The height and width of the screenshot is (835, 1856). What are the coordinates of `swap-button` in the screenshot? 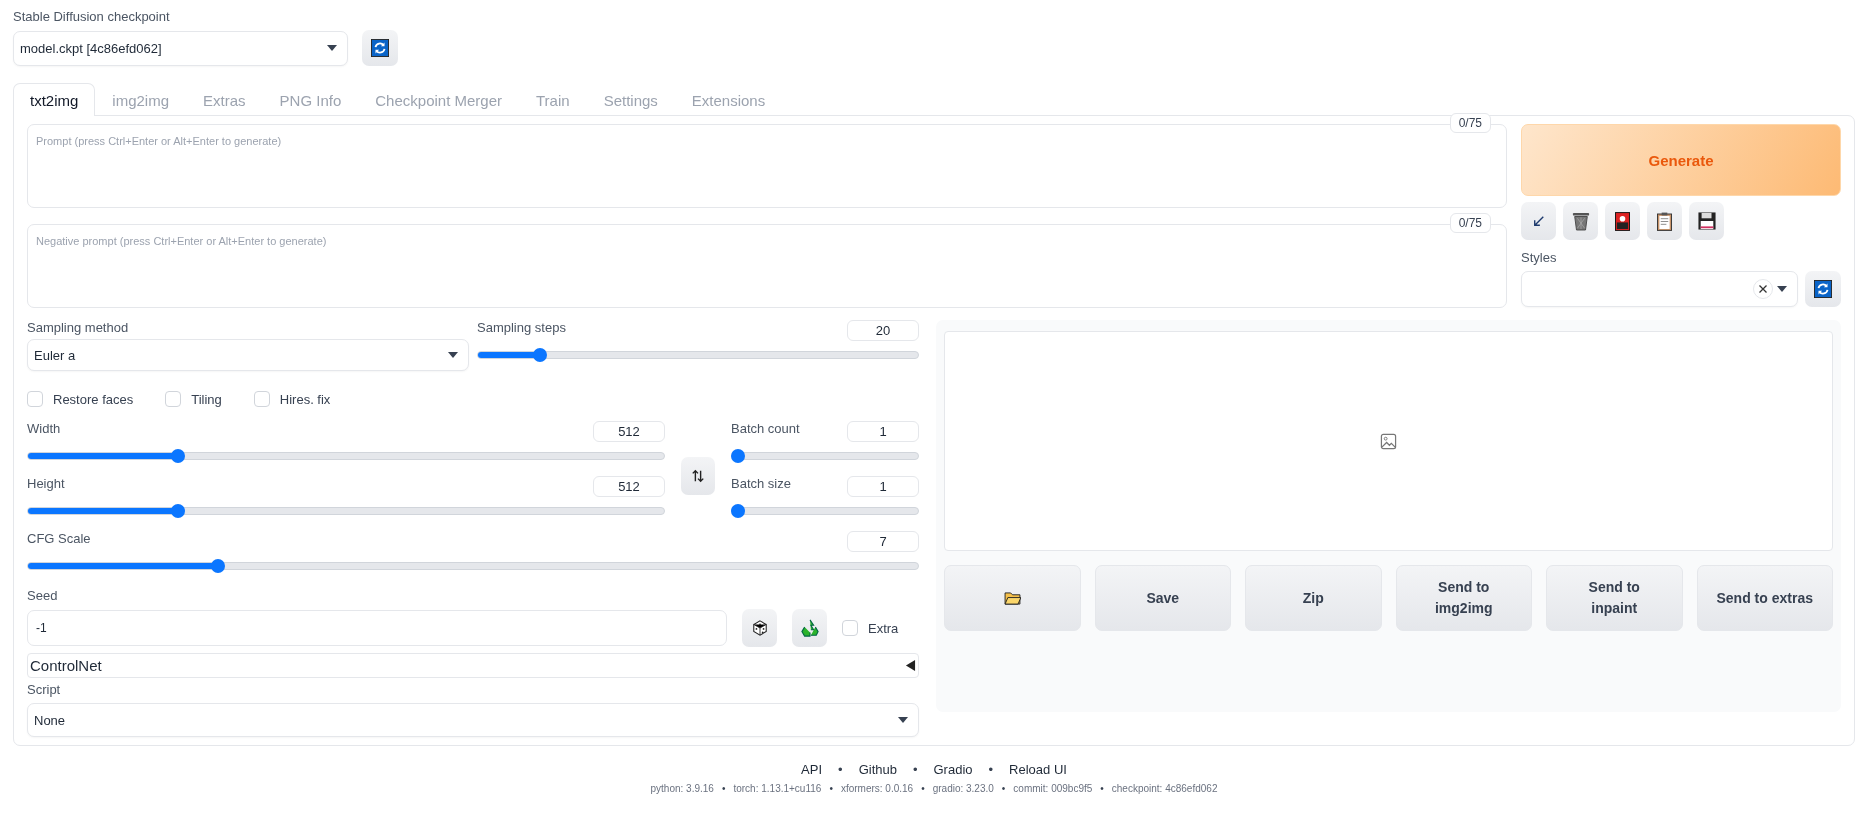 It's located at (698, 476).